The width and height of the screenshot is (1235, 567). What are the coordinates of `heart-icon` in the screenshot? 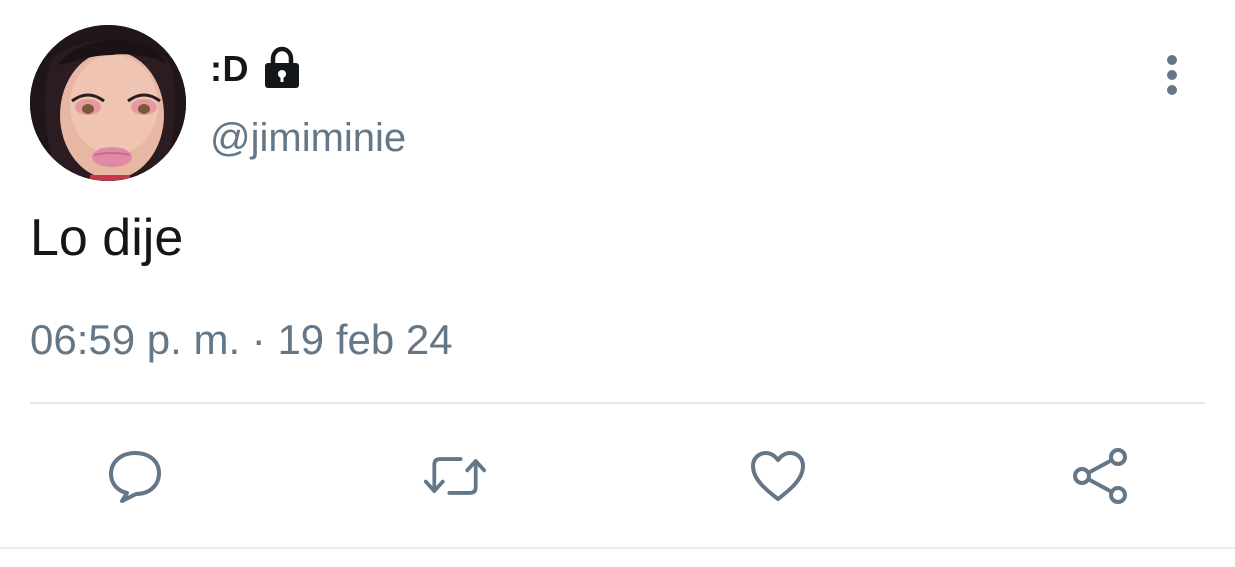 It's located at (778, 476).